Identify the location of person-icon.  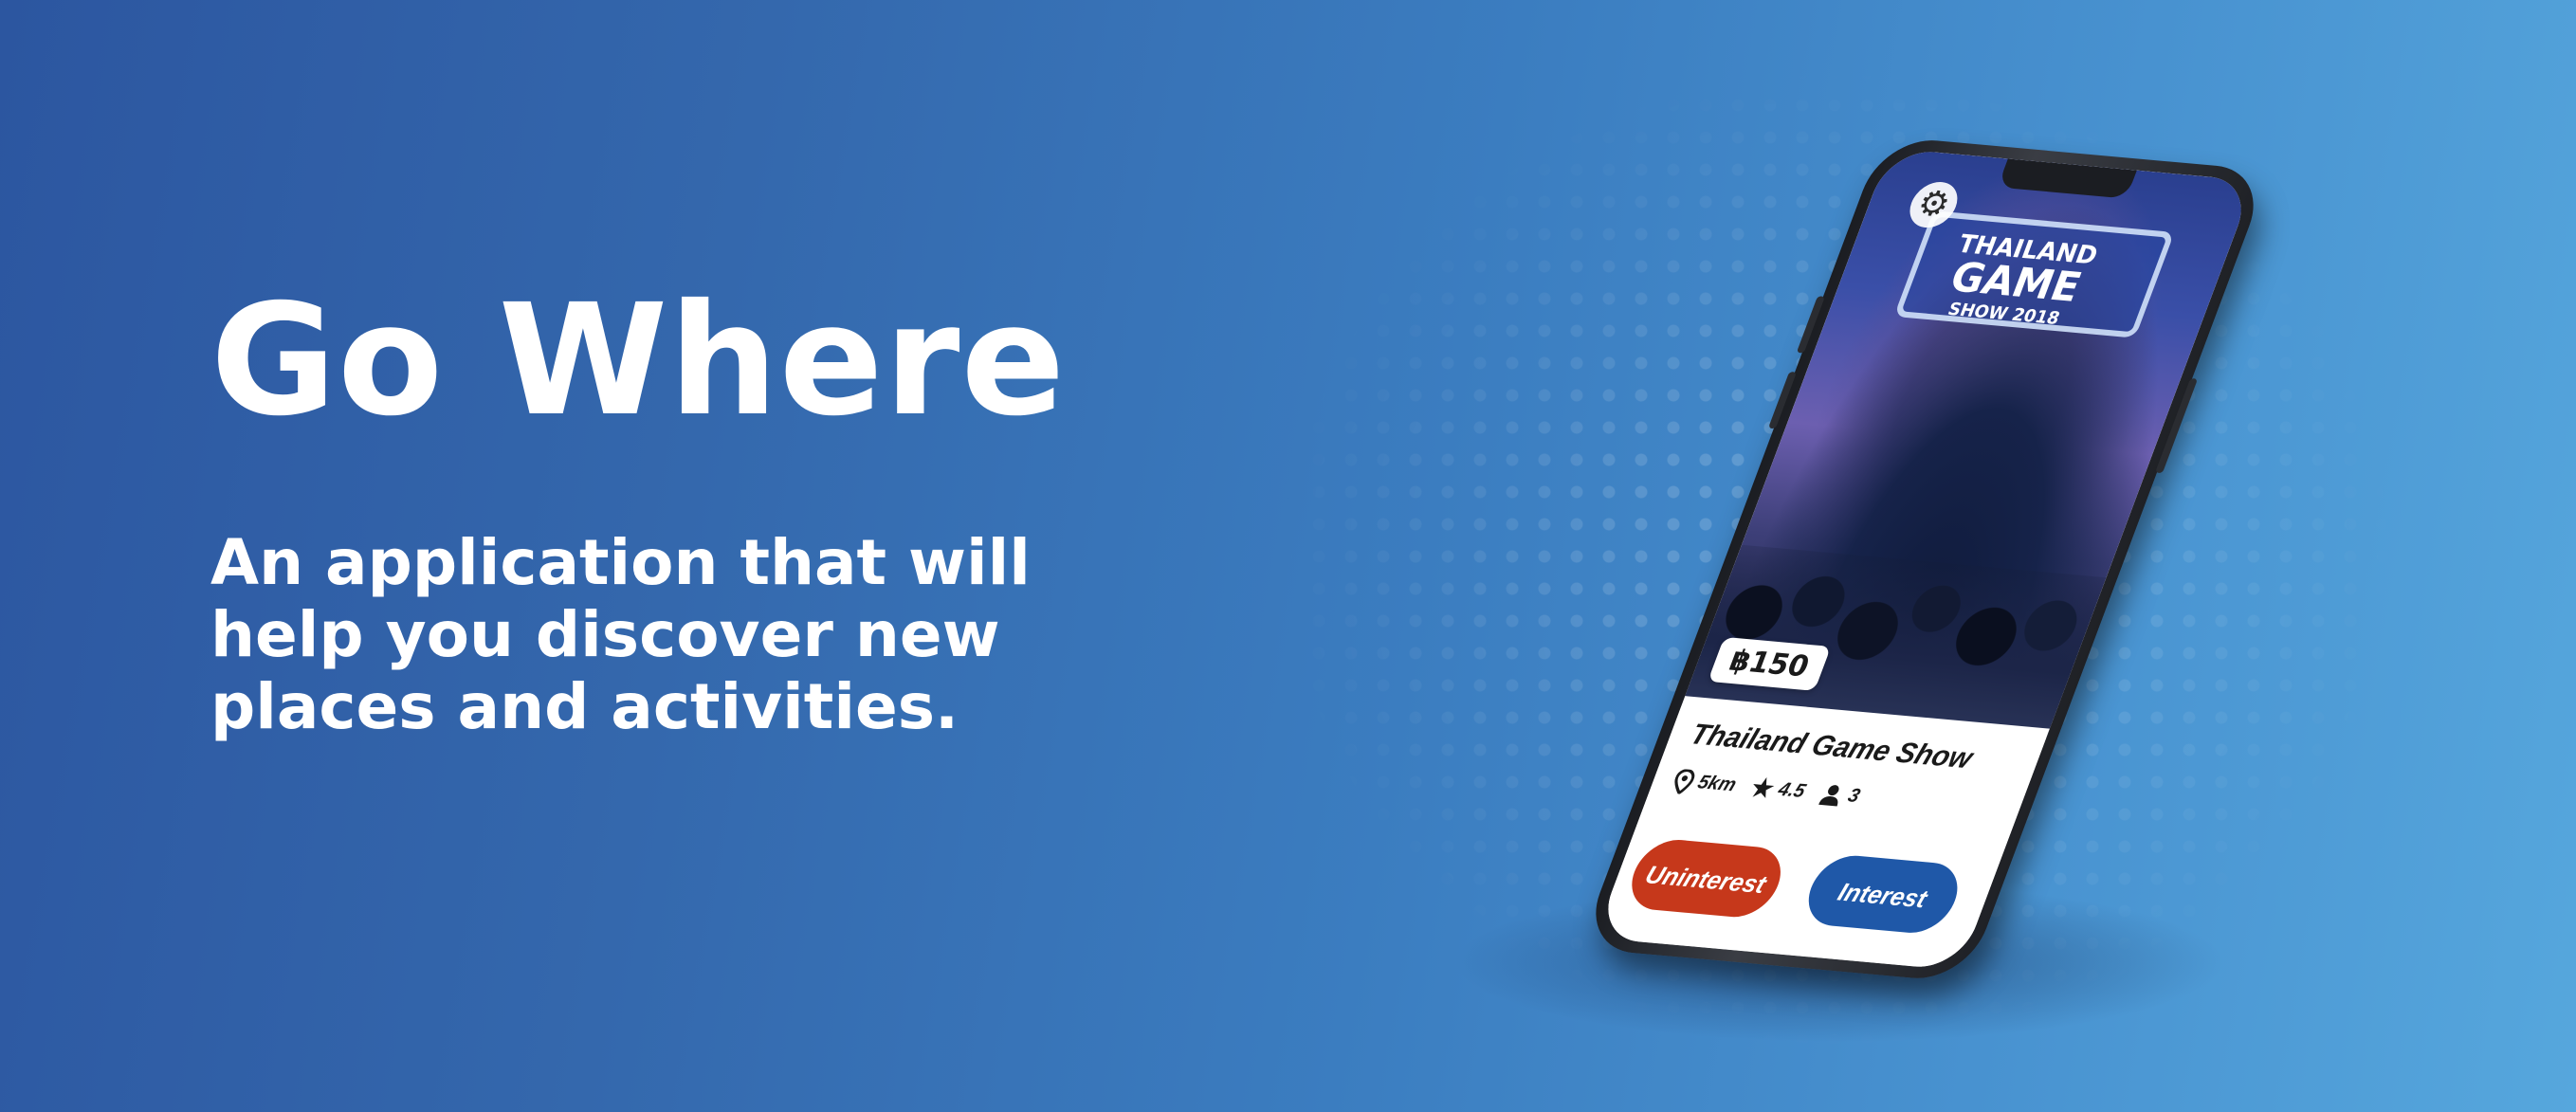
(1828, 795).